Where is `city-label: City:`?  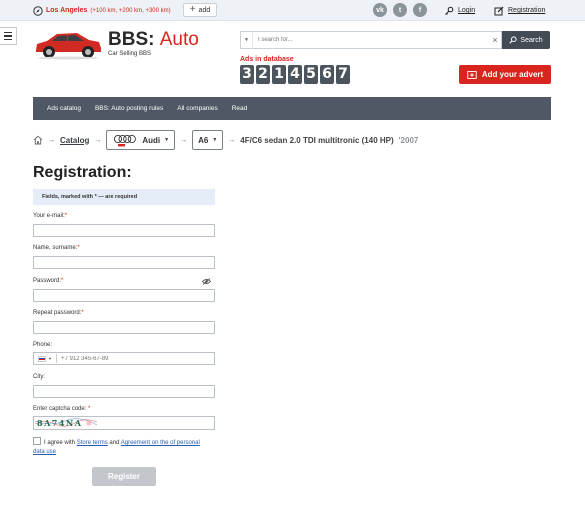
city-label: City: is located at coordinates (39, 377).